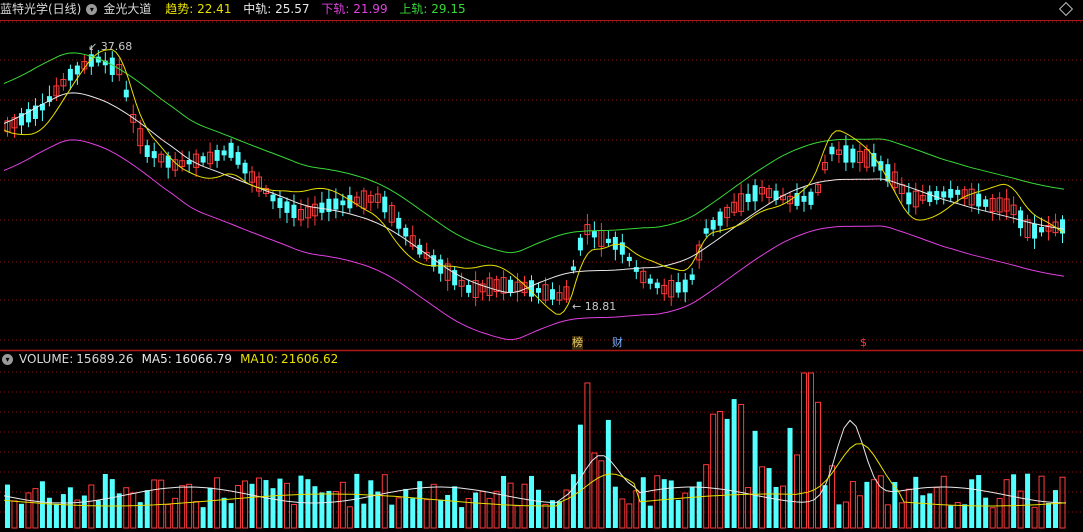 Image resolution: width=1083 pixels, height=532 pixels. Describe the element at coordinates (110, 46) in the screenshot. I see `high-price-marker: ↙ 37.68` at that location.